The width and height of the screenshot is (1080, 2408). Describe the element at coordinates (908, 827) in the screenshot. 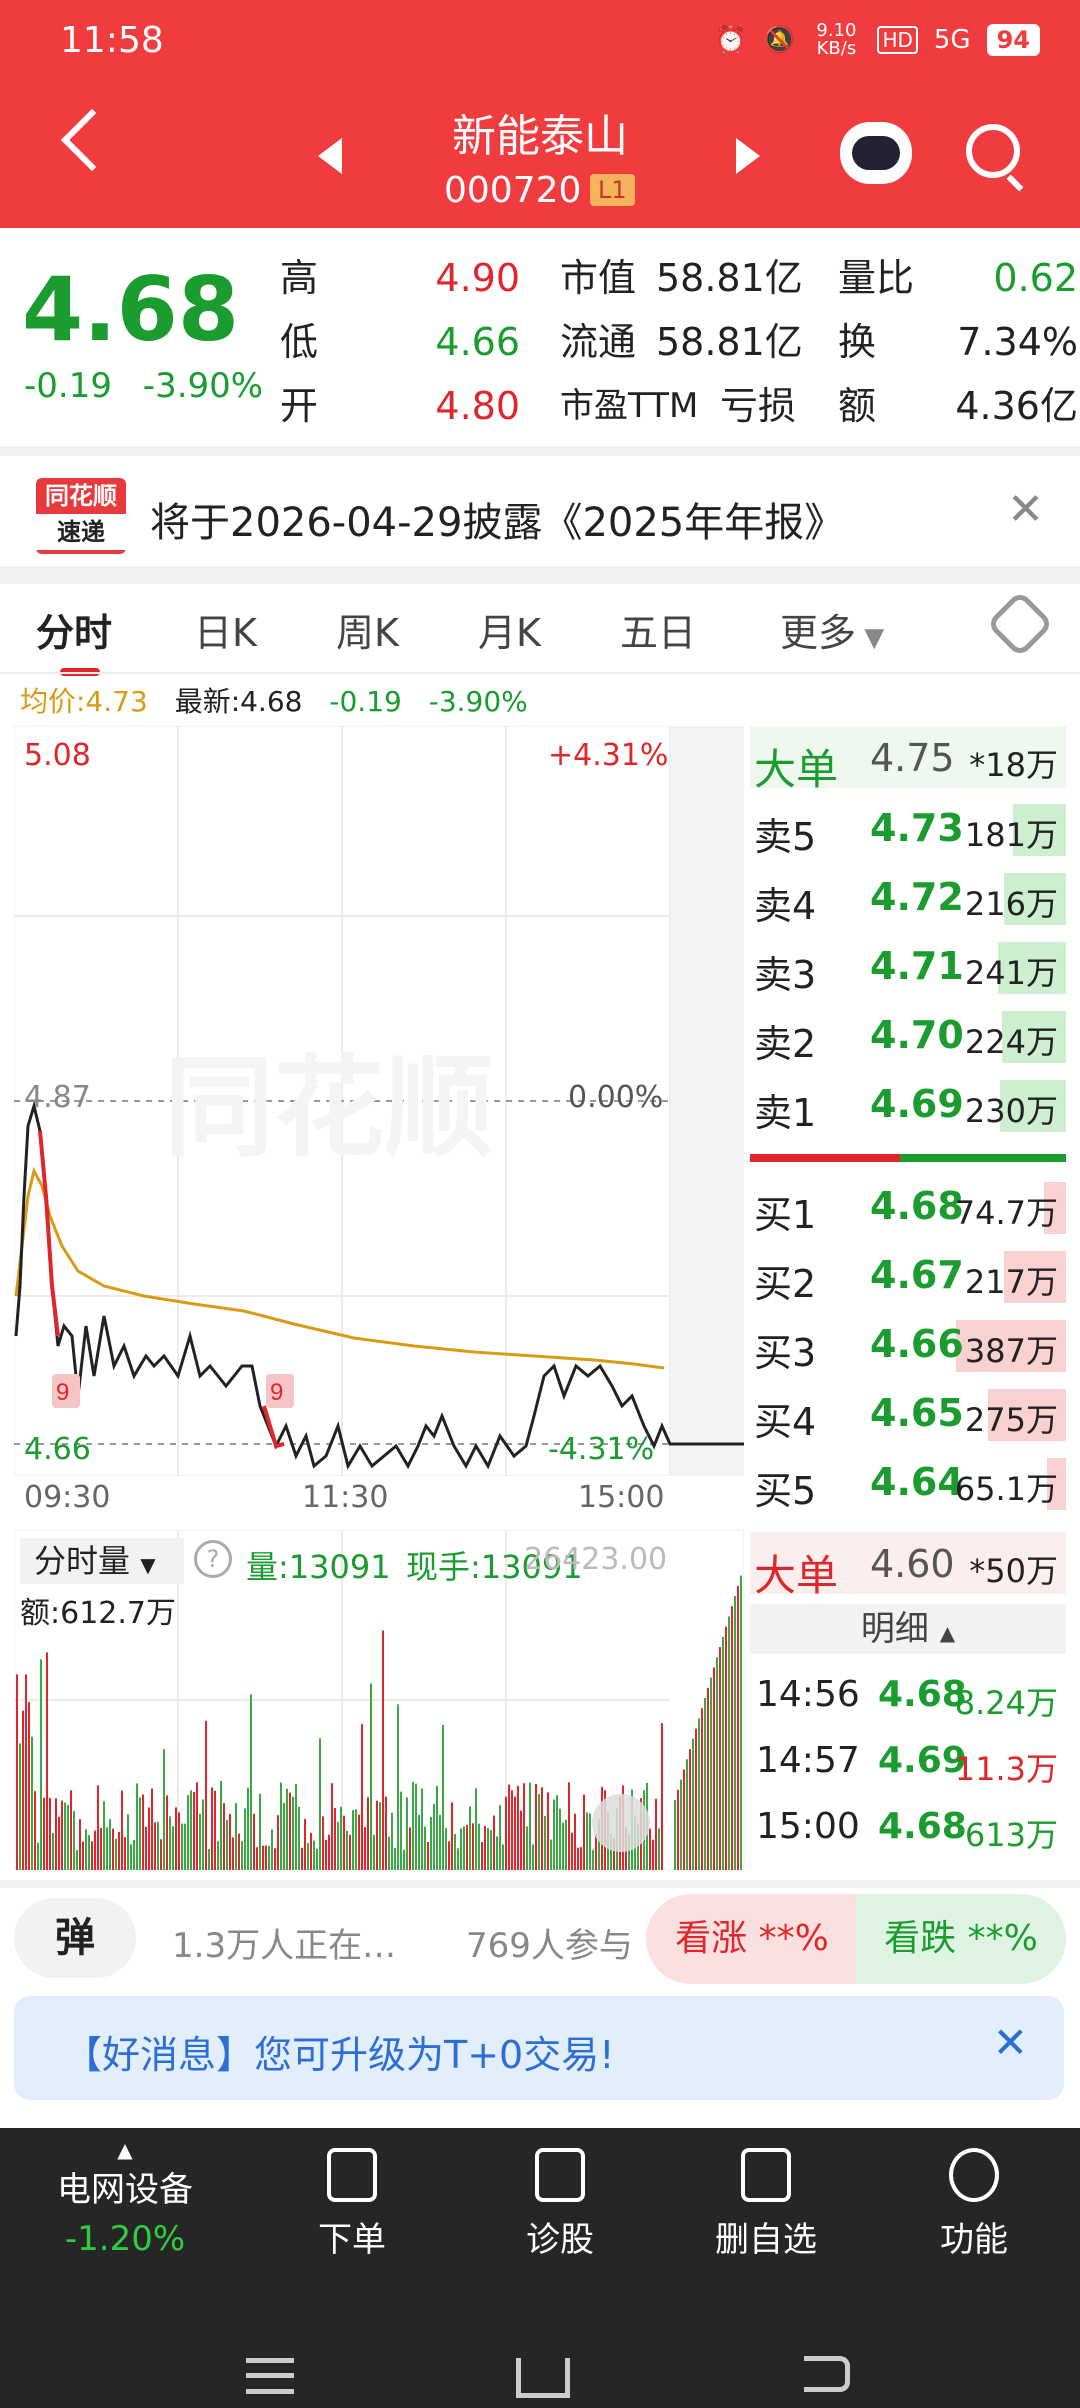

I see `ask-level-row: 卖5 4.73 181万` at that location.